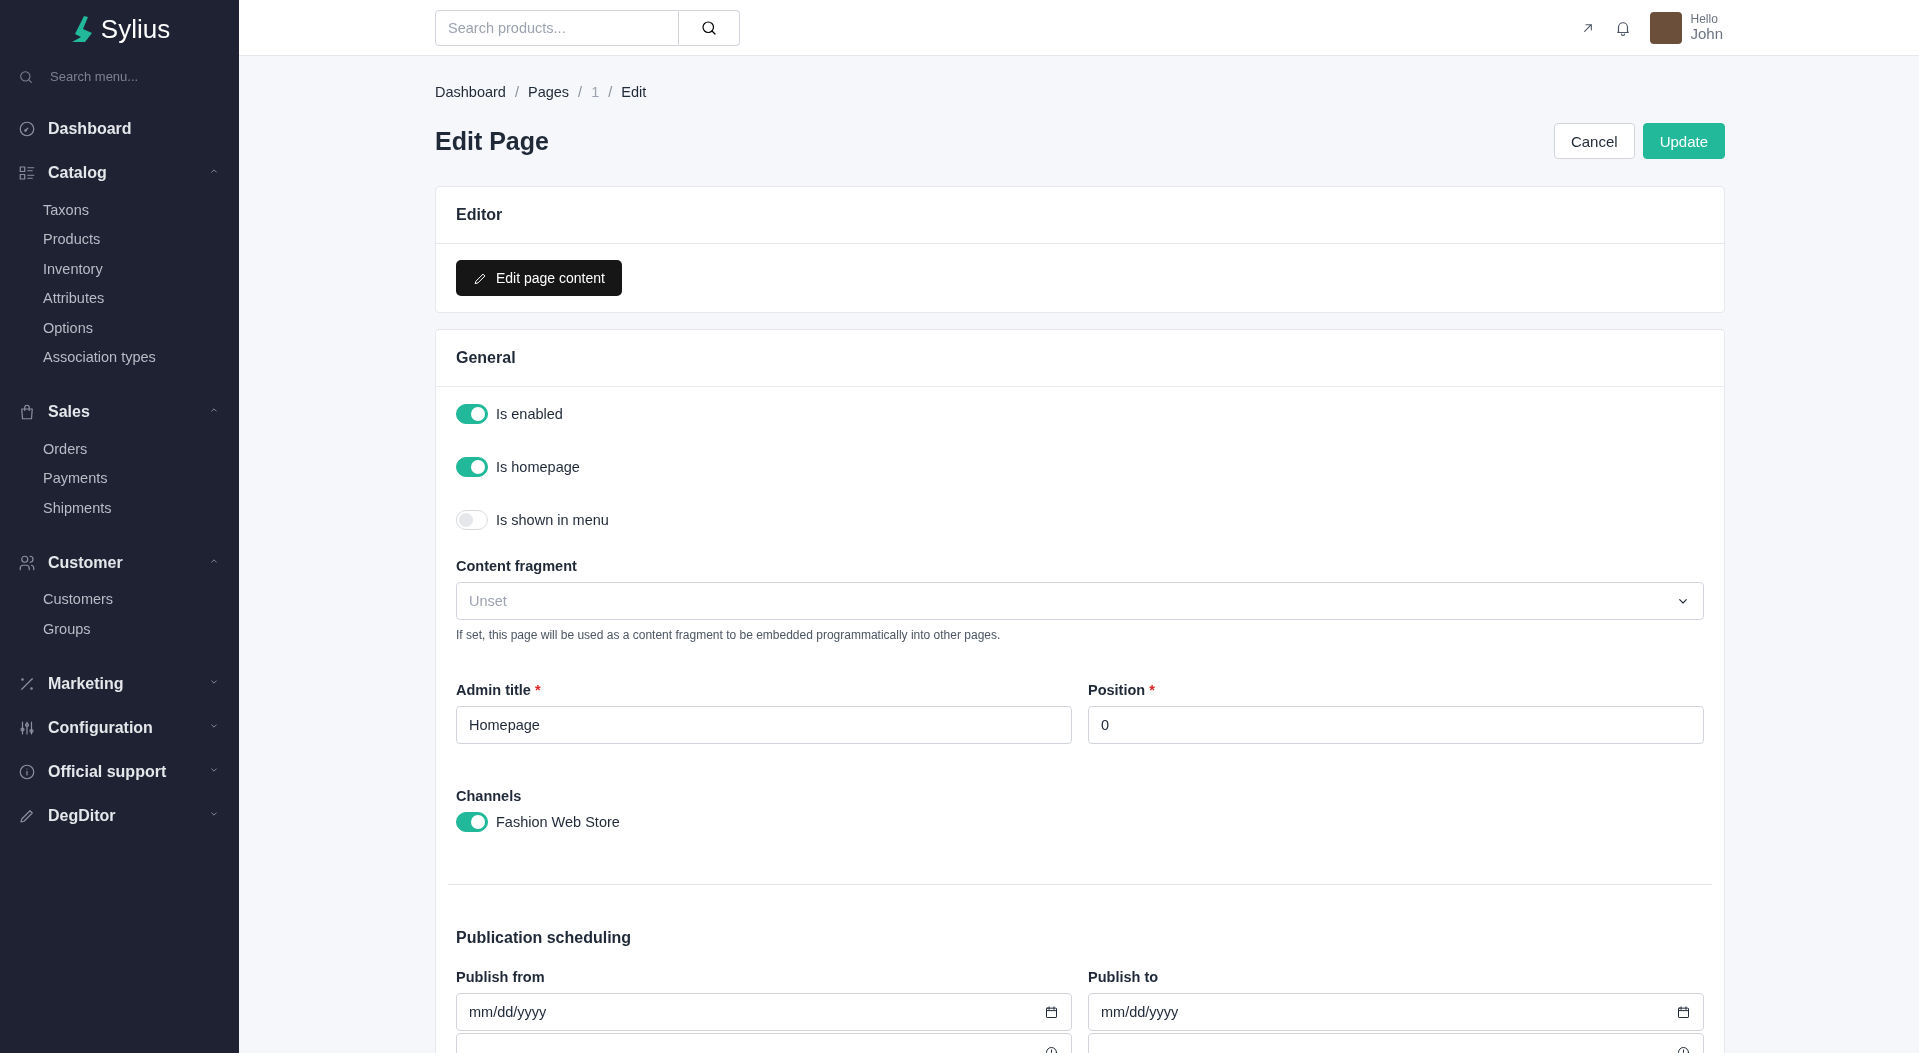 This screenshot has width=1919, height=1053. Describe the element at coordinates (479, 215) in the screenshot. I see `card-title: Editor` at that location.